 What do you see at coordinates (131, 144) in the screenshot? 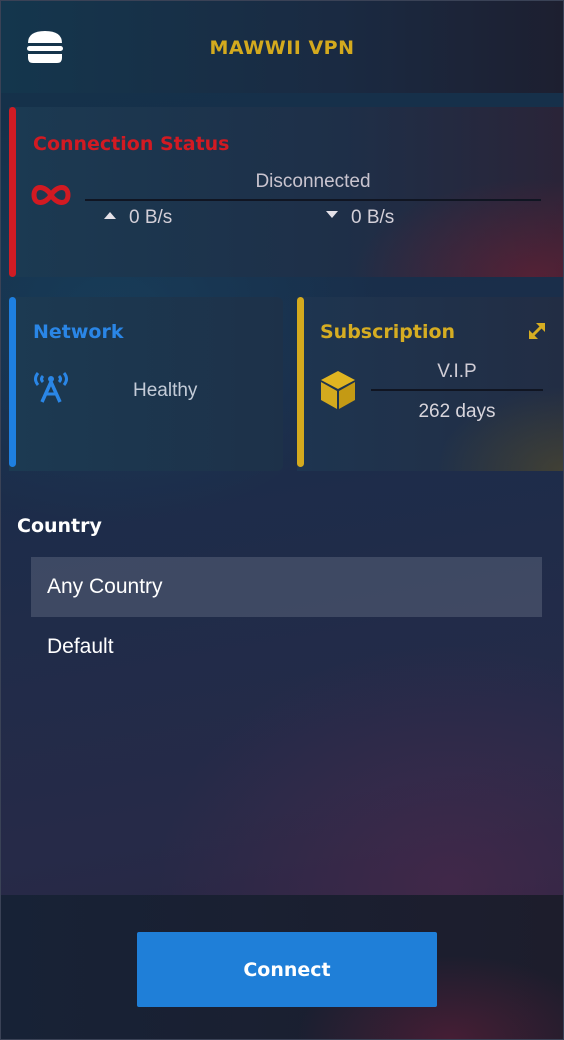
I see `connection-status-title: Connection Status` at bounding box center [131, 144].